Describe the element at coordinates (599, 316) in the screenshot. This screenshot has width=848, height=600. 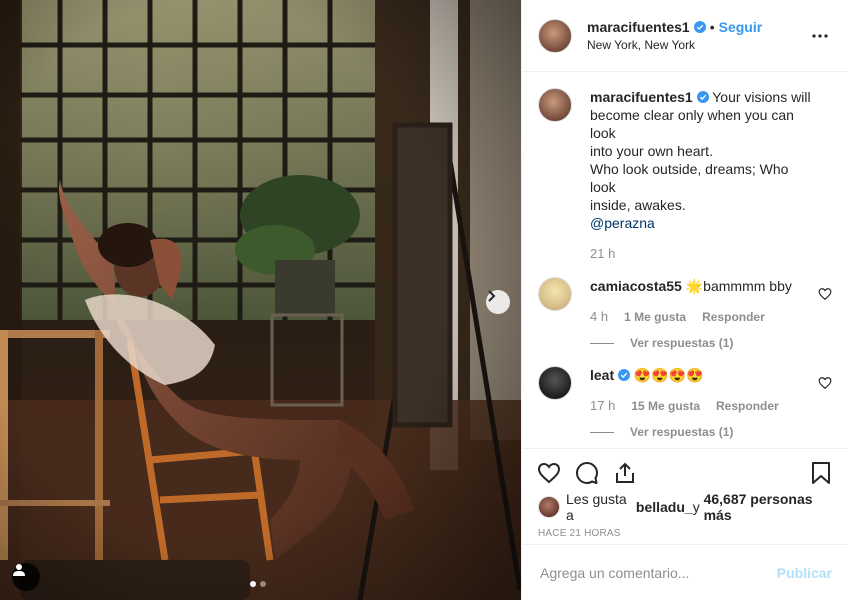
I see `comment-time: 4 h` at that location.